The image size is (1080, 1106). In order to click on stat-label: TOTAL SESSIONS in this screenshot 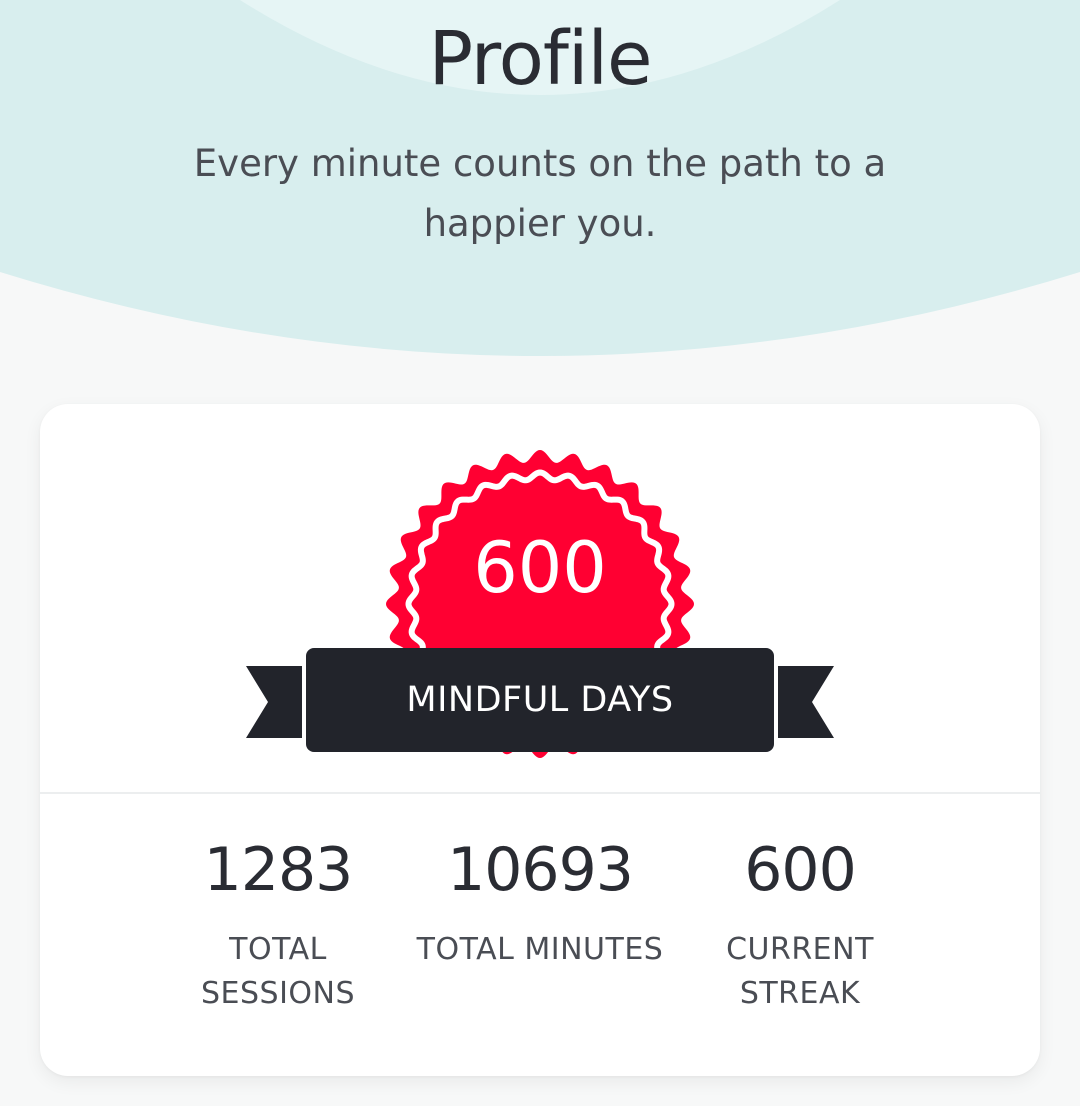, I will do `click(278, 971)`.